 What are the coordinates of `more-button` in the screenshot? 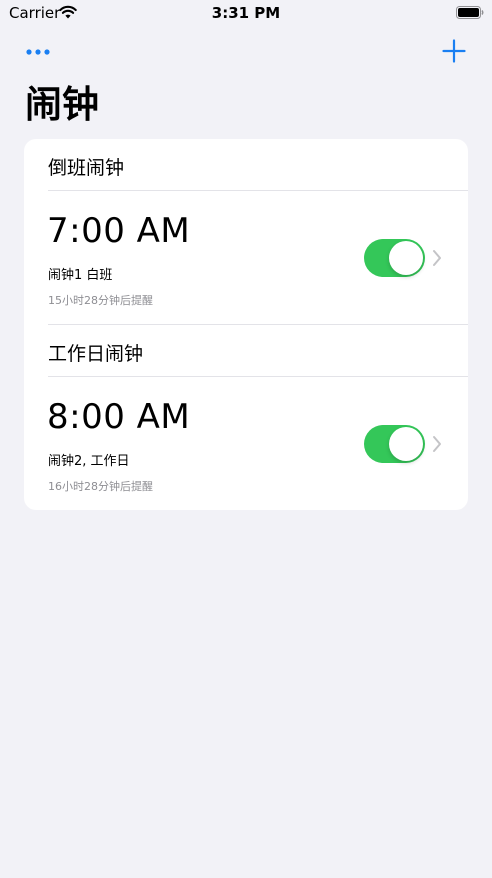 It's located at (39, 51).